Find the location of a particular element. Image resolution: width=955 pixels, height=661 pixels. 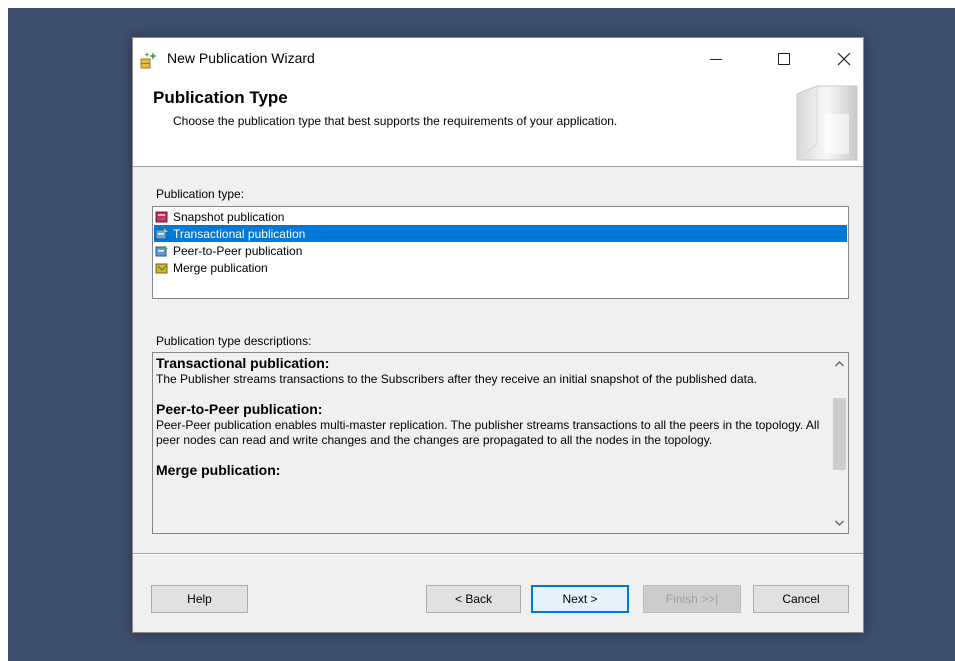

scroll-down-button is located at coordinates (839, 522).